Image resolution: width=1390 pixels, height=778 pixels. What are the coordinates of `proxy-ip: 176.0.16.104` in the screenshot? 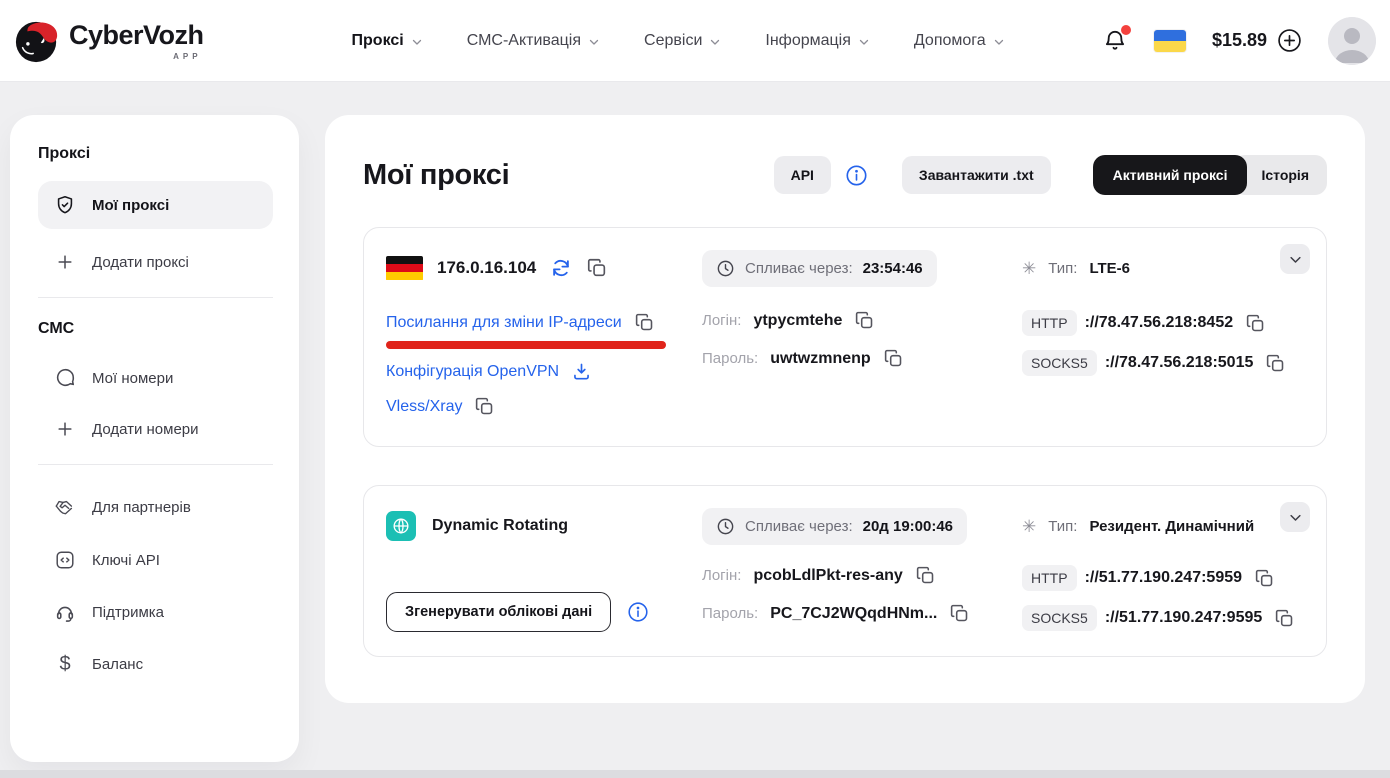 It's located at (487, 267).